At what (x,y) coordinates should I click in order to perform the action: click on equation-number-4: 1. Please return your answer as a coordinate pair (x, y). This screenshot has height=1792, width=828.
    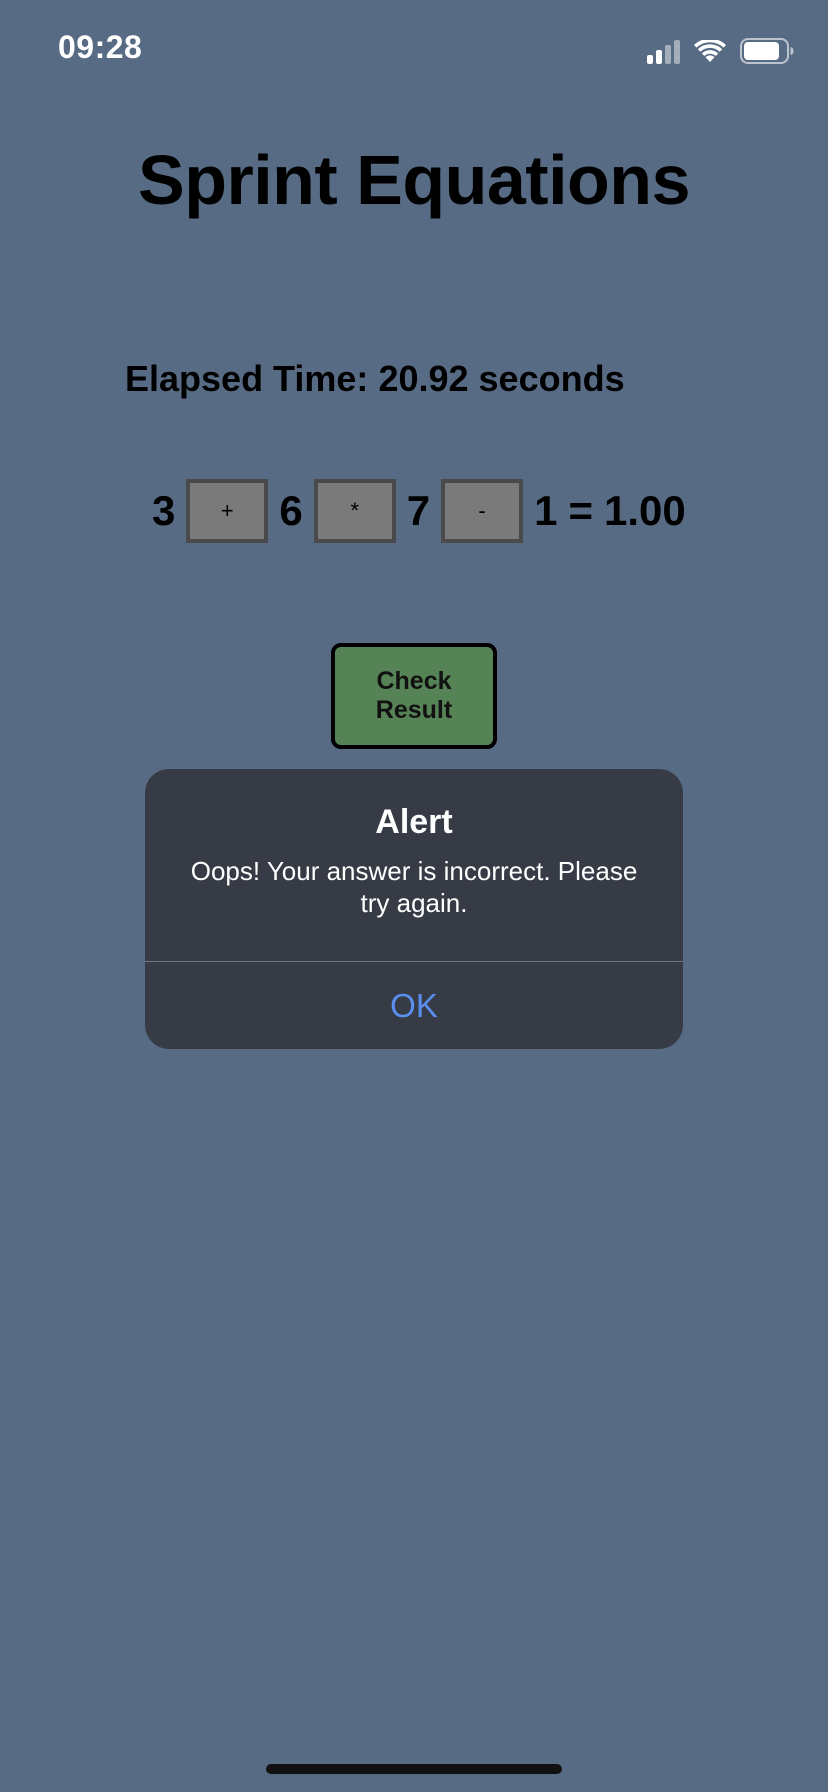
    Looking at the image, I should click on (546, 510).